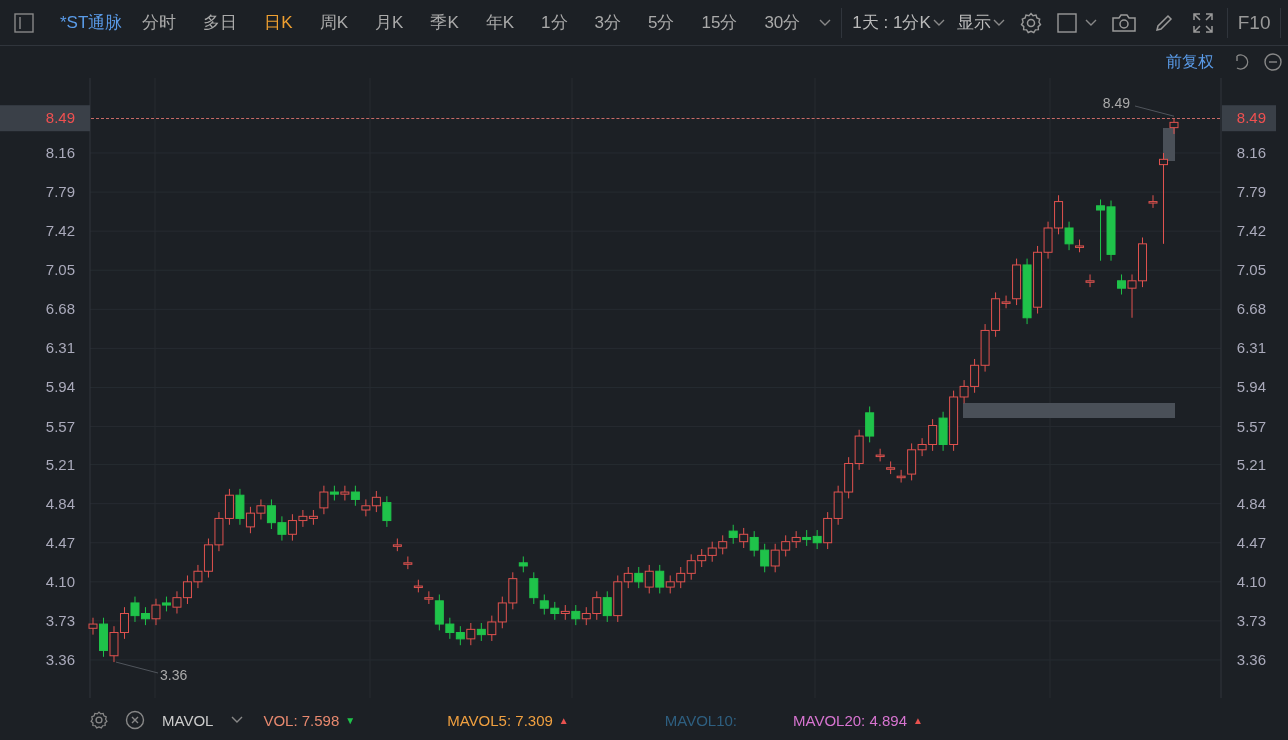 The width and height of the screenshot is (1288, 740). Describe the element at coordinates (188, 720) in the screenshot. I see `indicator-name: MAVOL` at that location.